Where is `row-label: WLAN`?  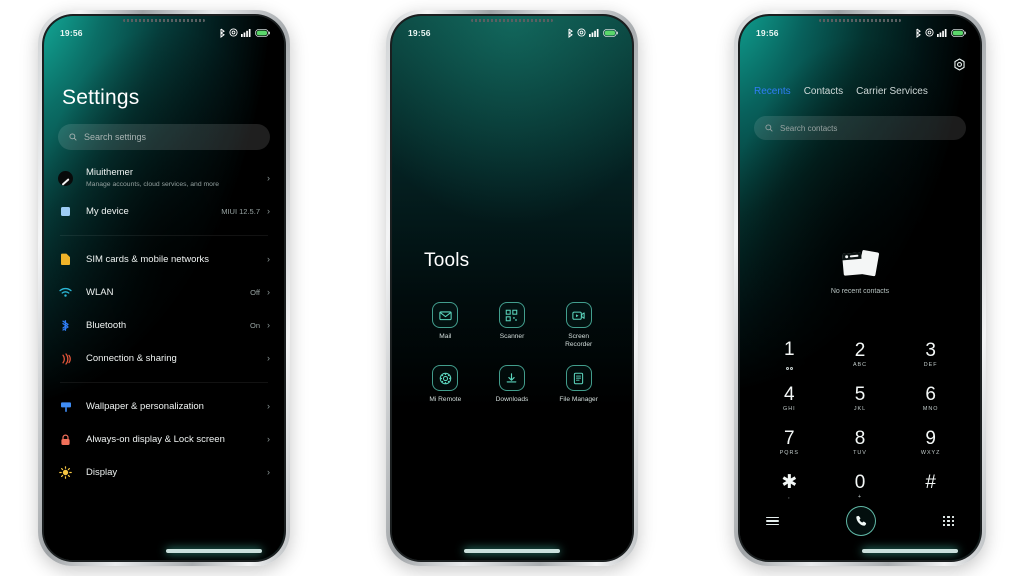
row-label: WLAN is located at coordinates (100, 292).